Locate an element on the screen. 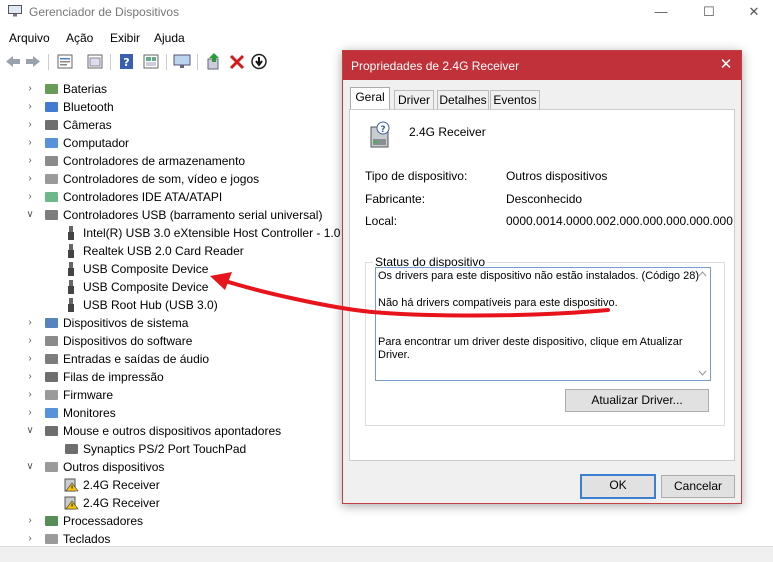  tree-item-label: Controladores de som, vídeo e jogos is located at coordinates (161, 179).